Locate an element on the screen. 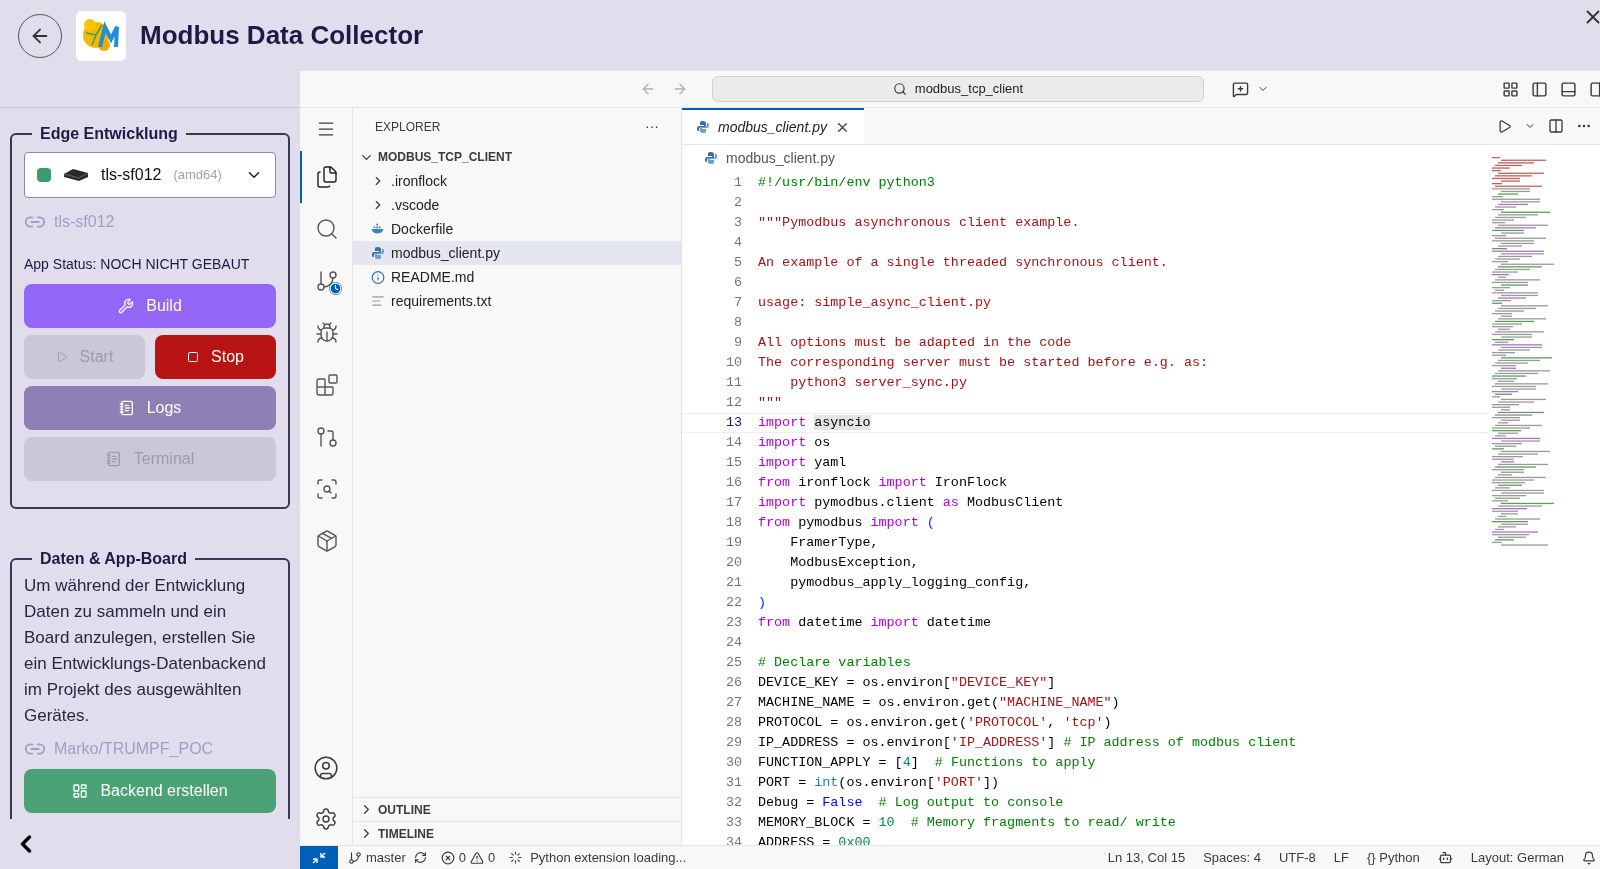 The width and height of the screenshot is (1600, 869). remote-button is located at coordinates (319, 857).